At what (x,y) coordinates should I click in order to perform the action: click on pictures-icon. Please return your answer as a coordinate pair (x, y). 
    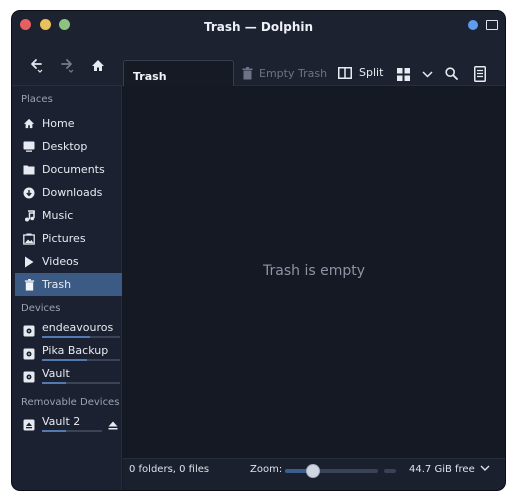
    Looking at the image, I should click on (29, 239).